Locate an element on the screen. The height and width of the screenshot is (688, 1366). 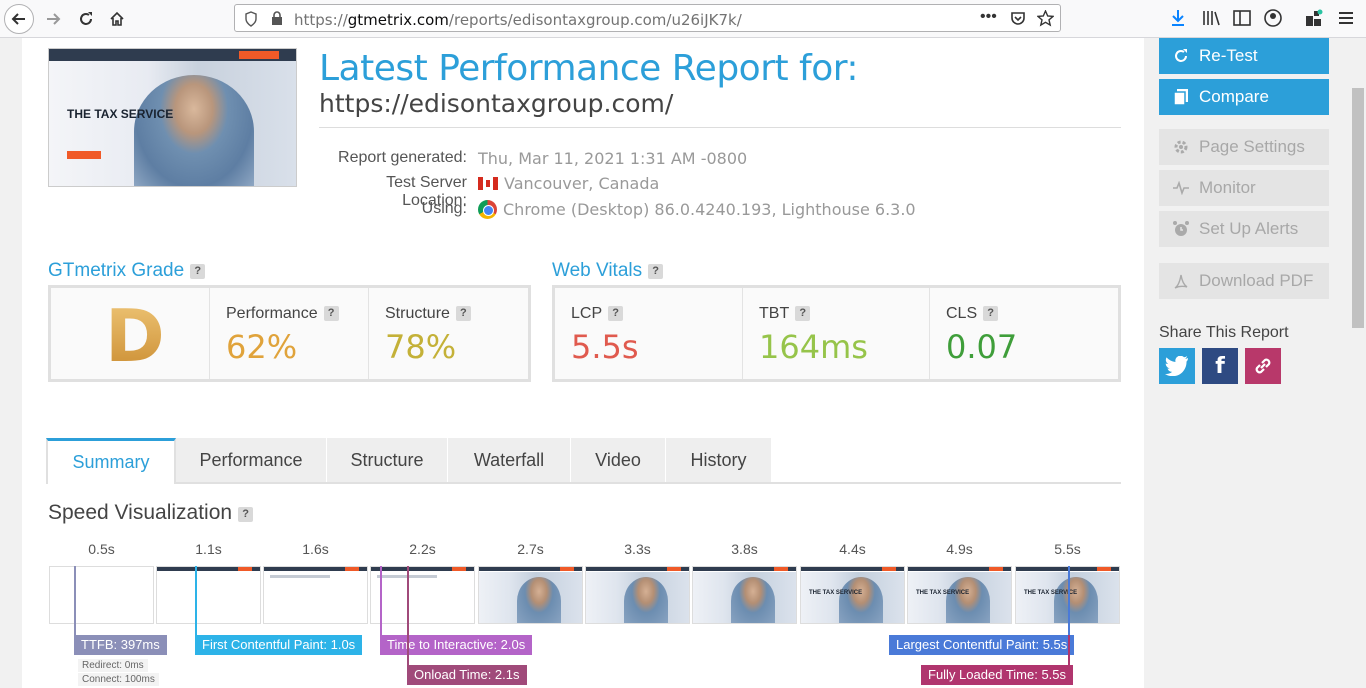
meta-label-using: Using: is located at coordinates (444, 208).